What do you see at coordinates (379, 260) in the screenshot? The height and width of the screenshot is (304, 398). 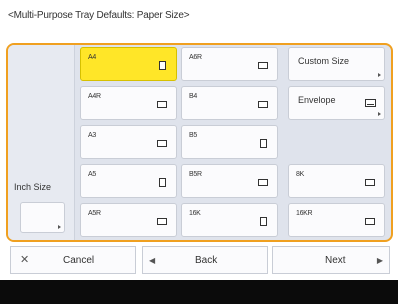 I see `arrow-right-icon: ▶` at bounding box center [379, 260].